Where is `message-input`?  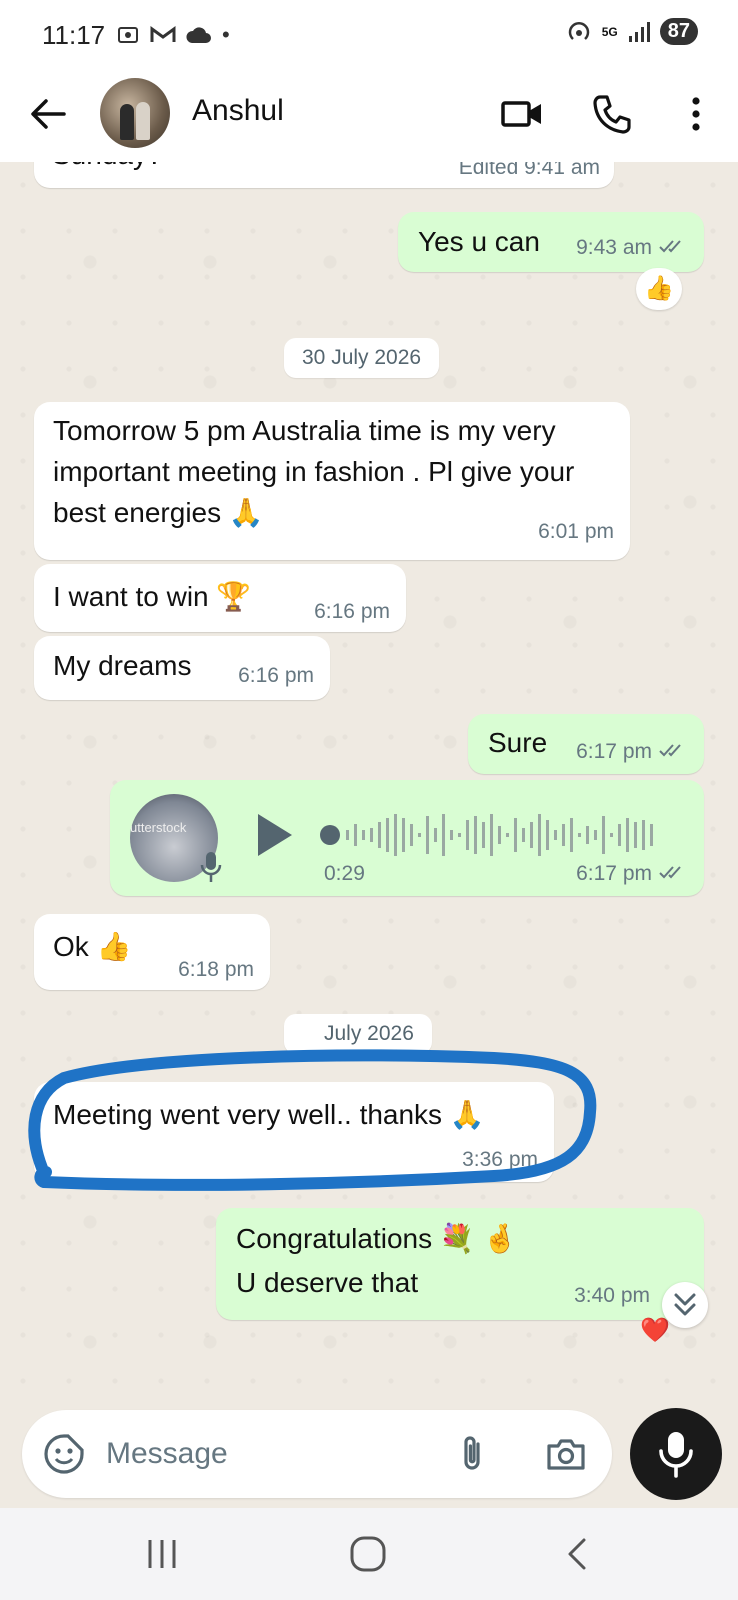
message-input is located at coordinates (271, 1454).